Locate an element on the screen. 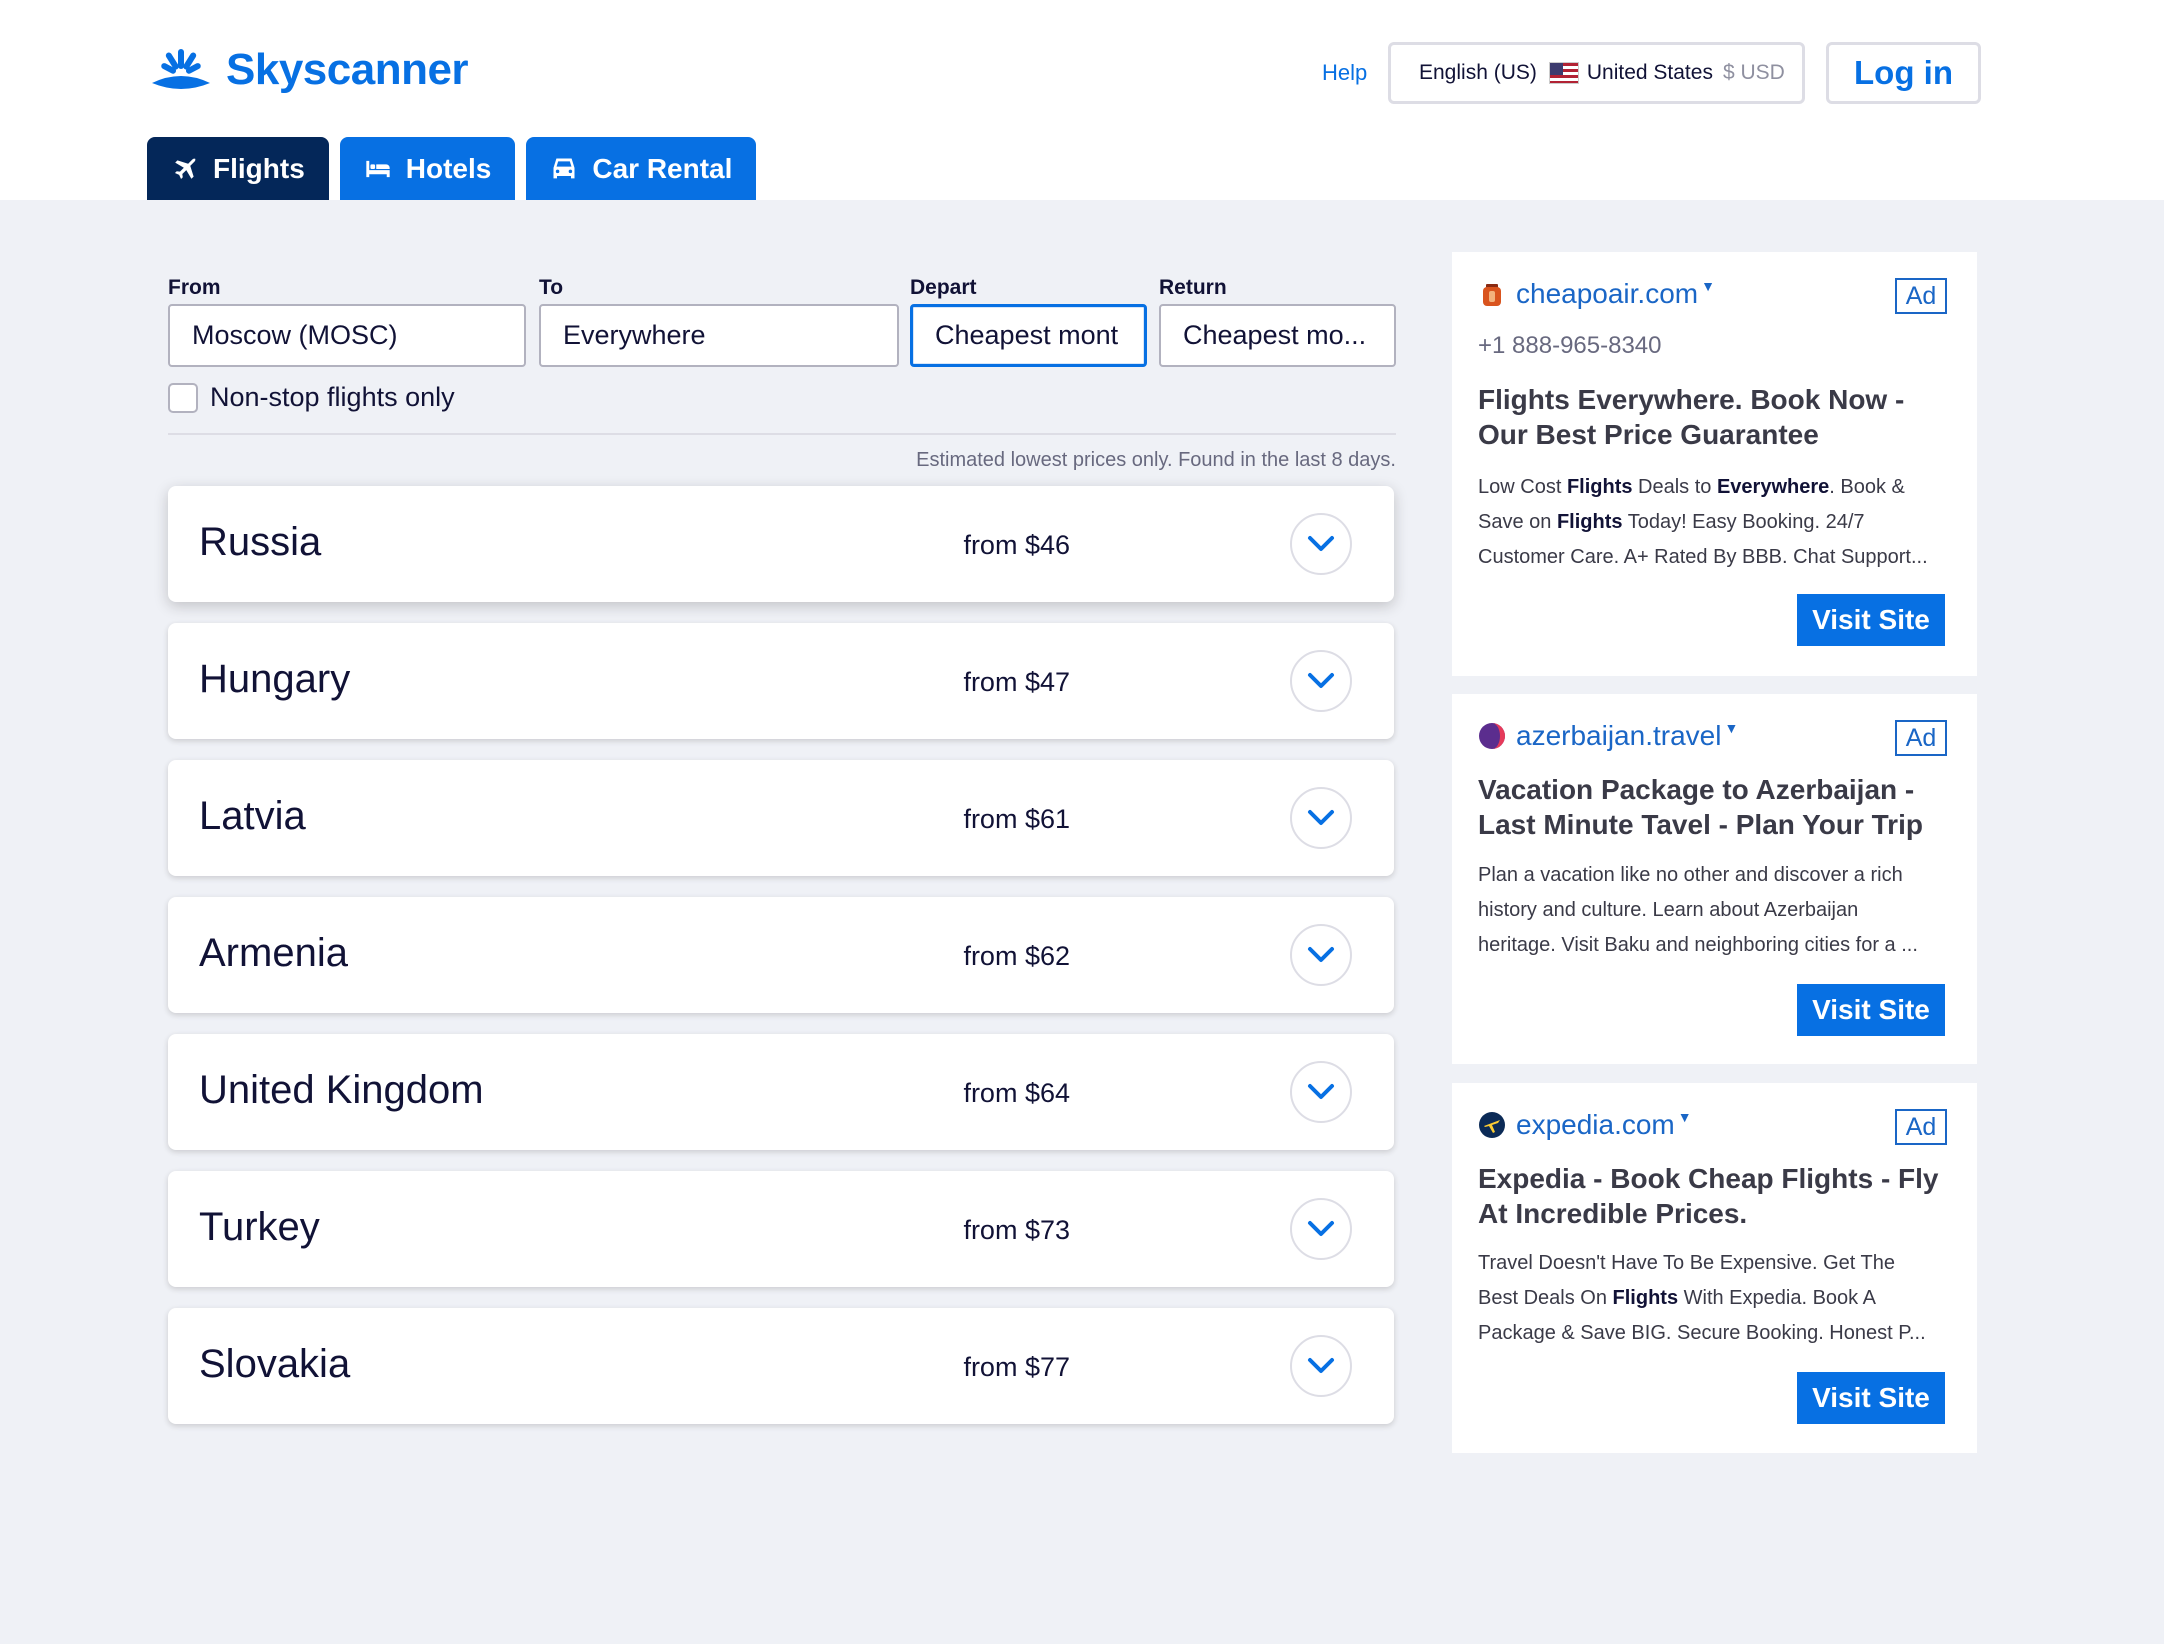 This screenshot has height=1644, width=2164. result-row: Slovakia from $77 is located at coordinates (781, 1366).